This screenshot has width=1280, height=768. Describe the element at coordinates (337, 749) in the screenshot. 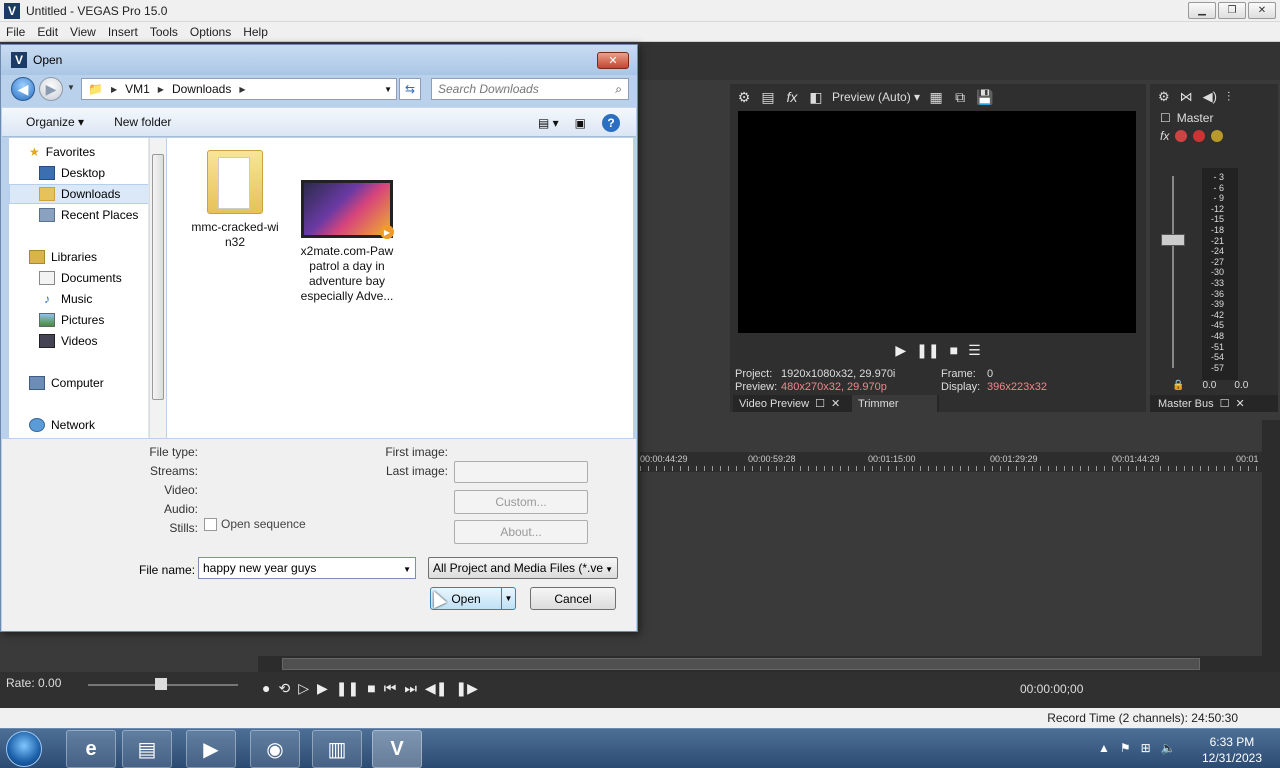

I see `winrar-icon: ▥` at that location.